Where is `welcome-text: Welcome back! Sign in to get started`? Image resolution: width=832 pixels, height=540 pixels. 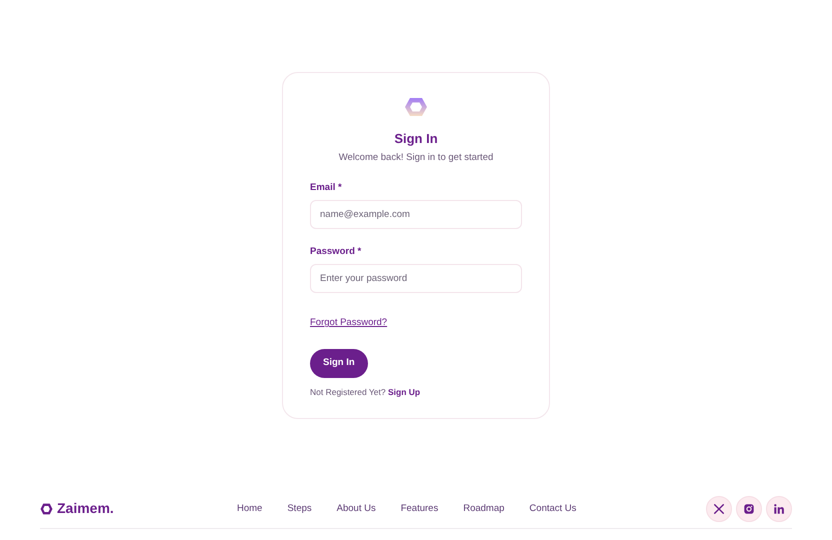
welcome-text: Welcome back! Sign in to get started is located at coordinates (416, 157).